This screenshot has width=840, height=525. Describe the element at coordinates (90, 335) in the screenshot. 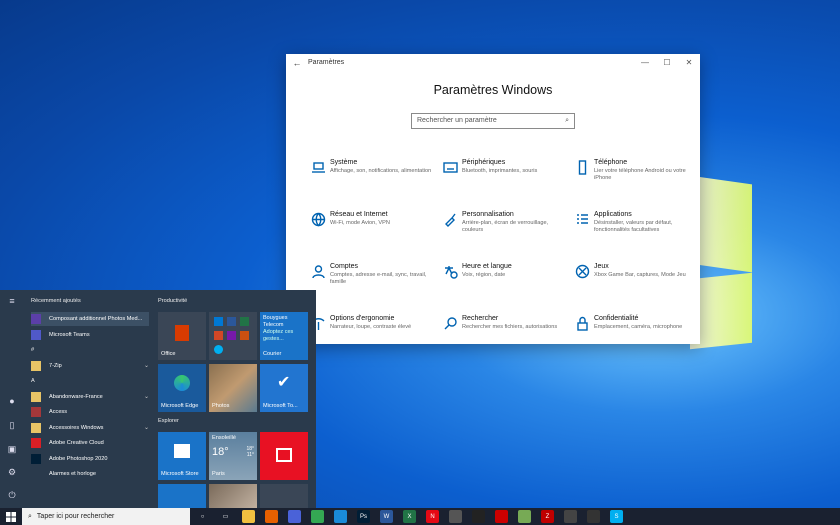

I see `app-list-item: Microsoft Teams` at that location.